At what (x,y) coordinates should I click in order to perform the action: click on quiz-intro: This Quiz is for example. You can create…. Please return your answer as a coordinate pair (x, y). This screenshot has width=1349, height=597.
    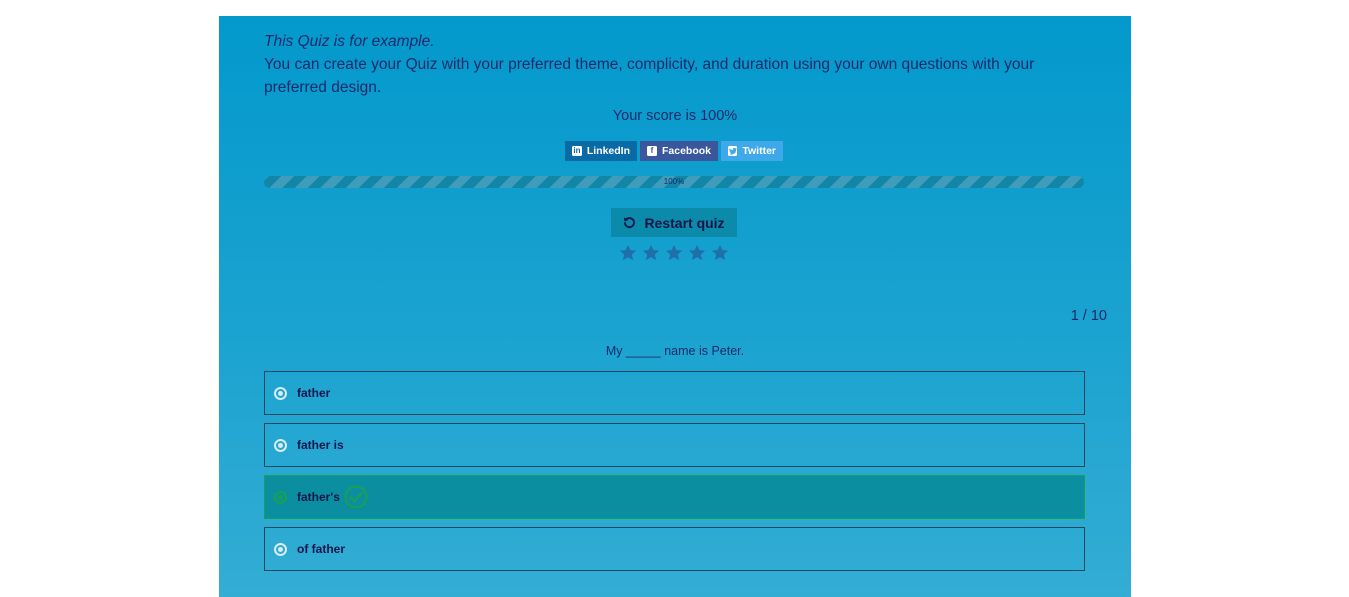
    Looking at the image, I should click on (674, 64).